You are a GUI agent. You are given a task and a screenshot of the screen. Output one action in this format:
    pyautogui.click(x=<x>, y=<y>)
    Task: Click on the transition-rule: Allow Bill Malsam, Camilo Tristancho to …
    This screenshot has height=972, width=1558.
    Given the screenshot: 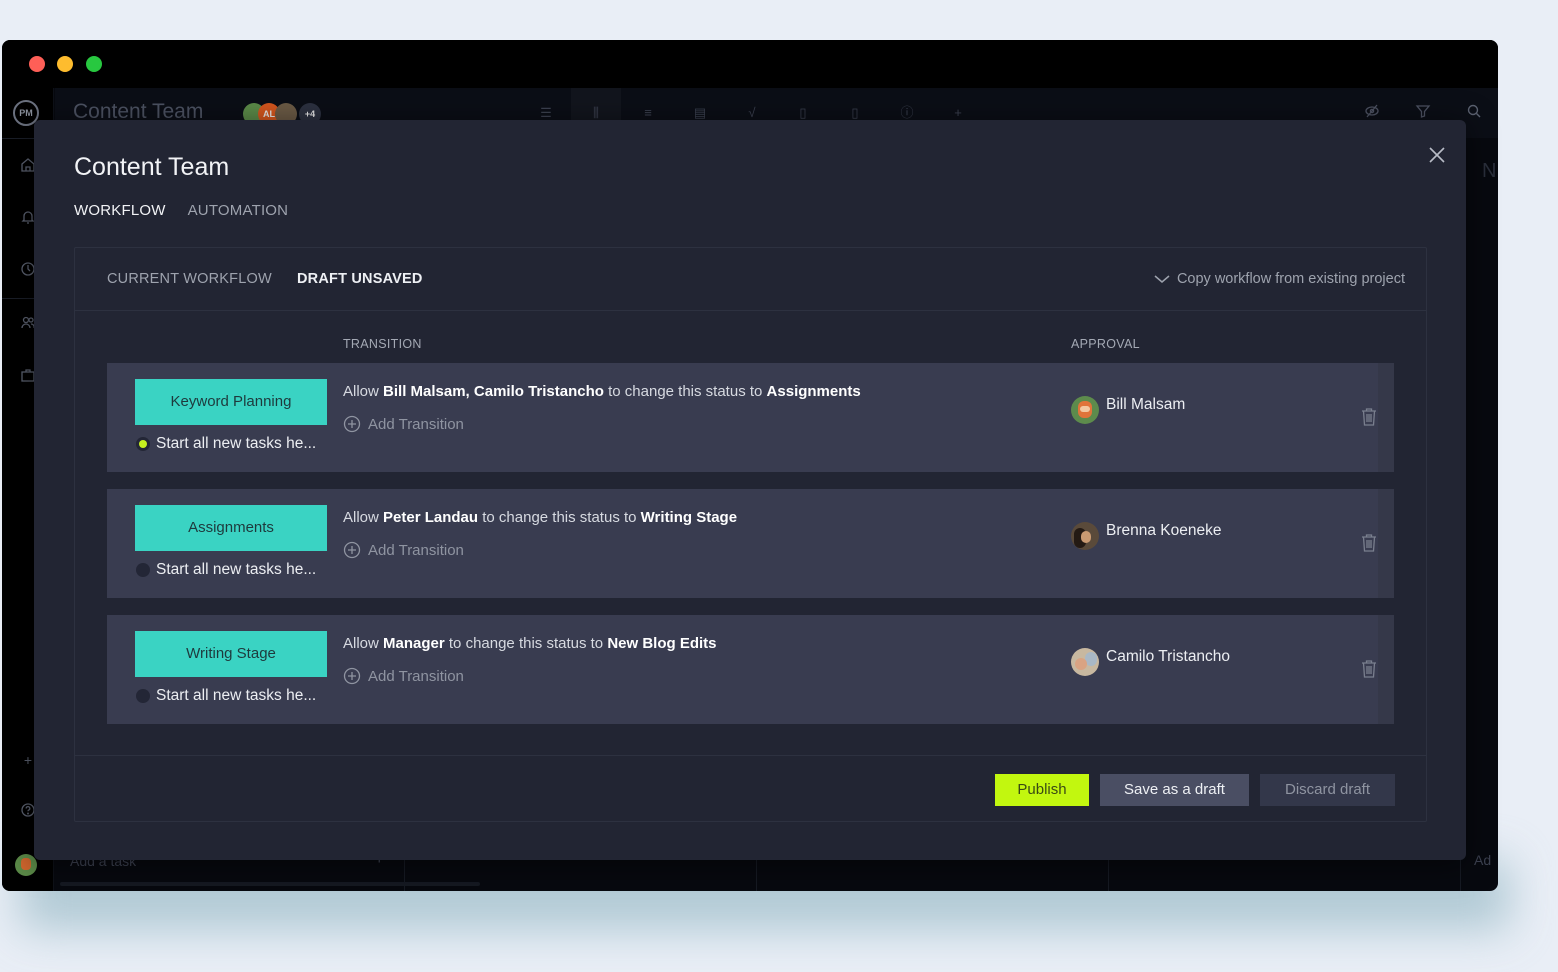 What is the action you would take?
    pyautogui.click(x=602, y=391)
    